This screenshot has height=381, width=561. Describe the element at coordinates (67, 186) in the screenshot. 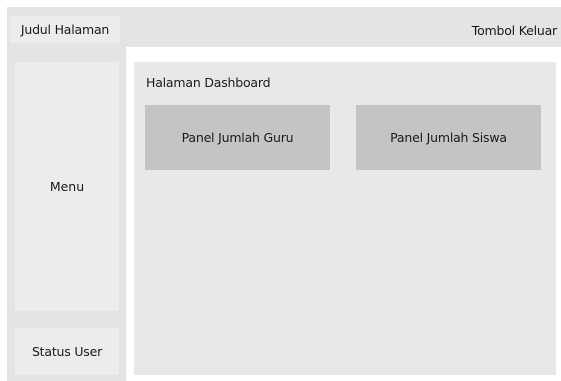

I see `sidebar-menu: Menu` at that location.